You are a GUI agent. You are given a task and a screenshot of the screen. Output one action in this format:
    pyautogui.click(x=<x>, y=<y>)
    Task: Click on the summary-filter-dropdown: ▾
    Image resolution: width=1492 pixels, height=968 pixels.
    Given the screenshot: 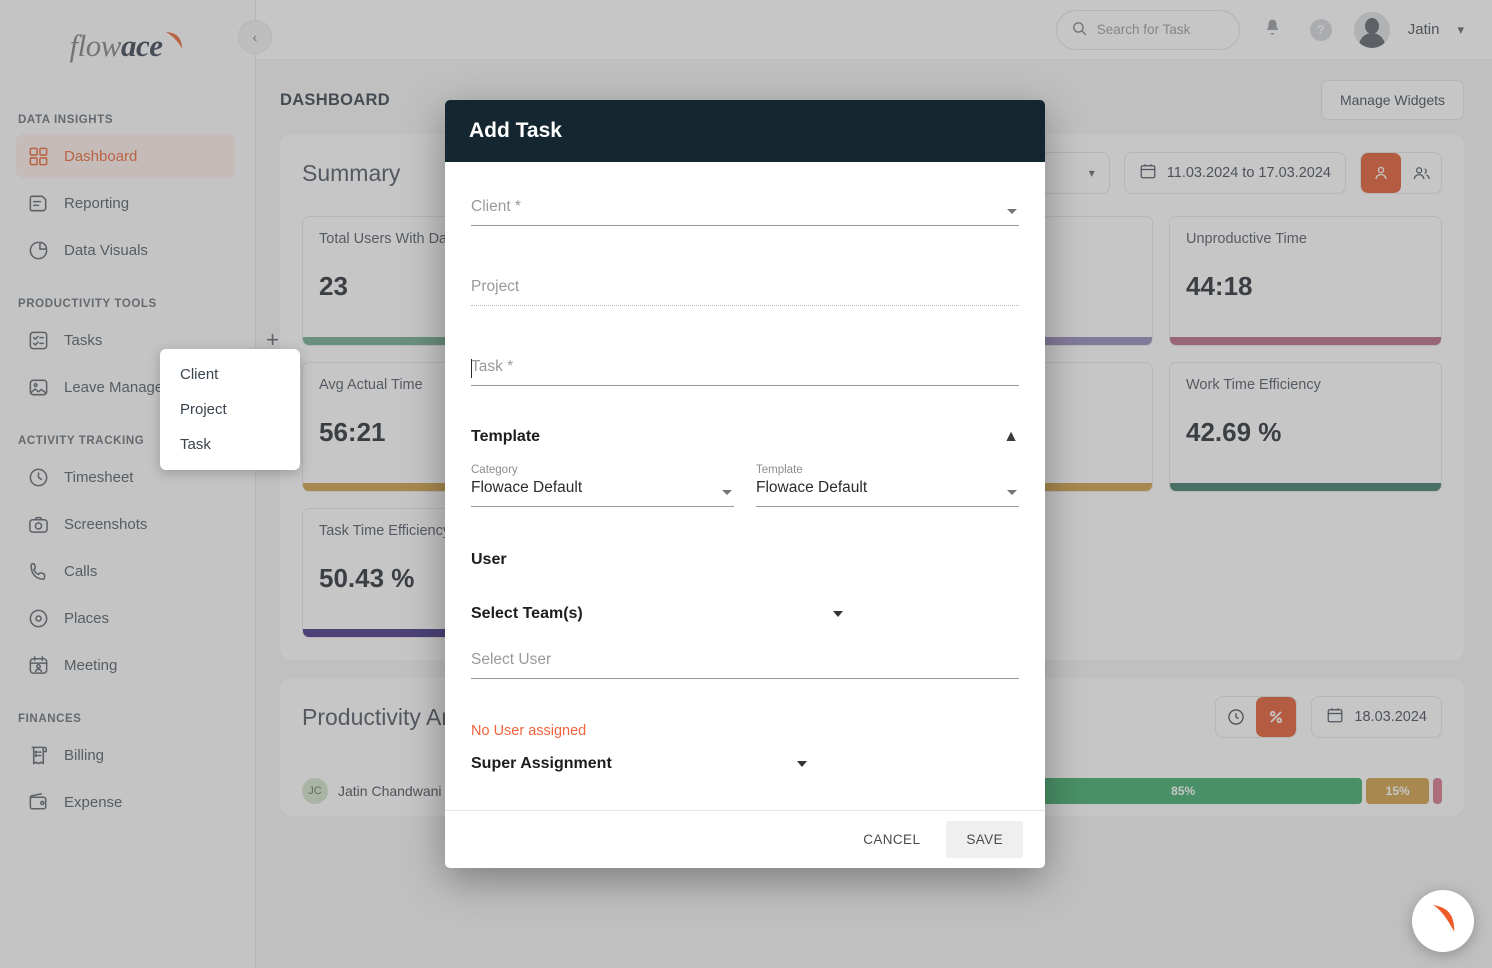 What is the action you would take?
    pyautogui.click(x=1074, y=173)
    